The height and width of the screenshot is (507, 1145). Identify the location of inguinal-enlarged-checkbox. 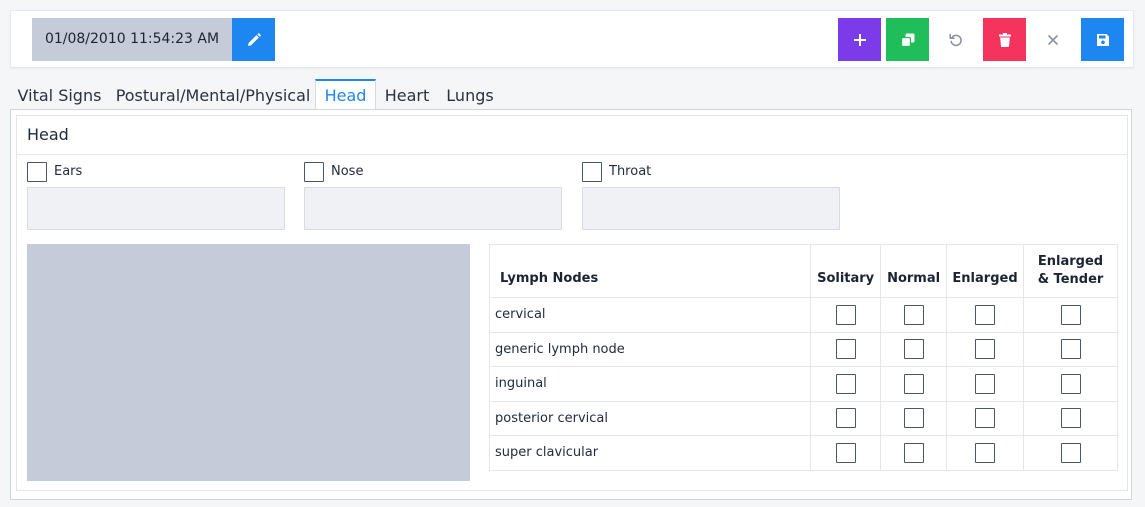
(985, 383).